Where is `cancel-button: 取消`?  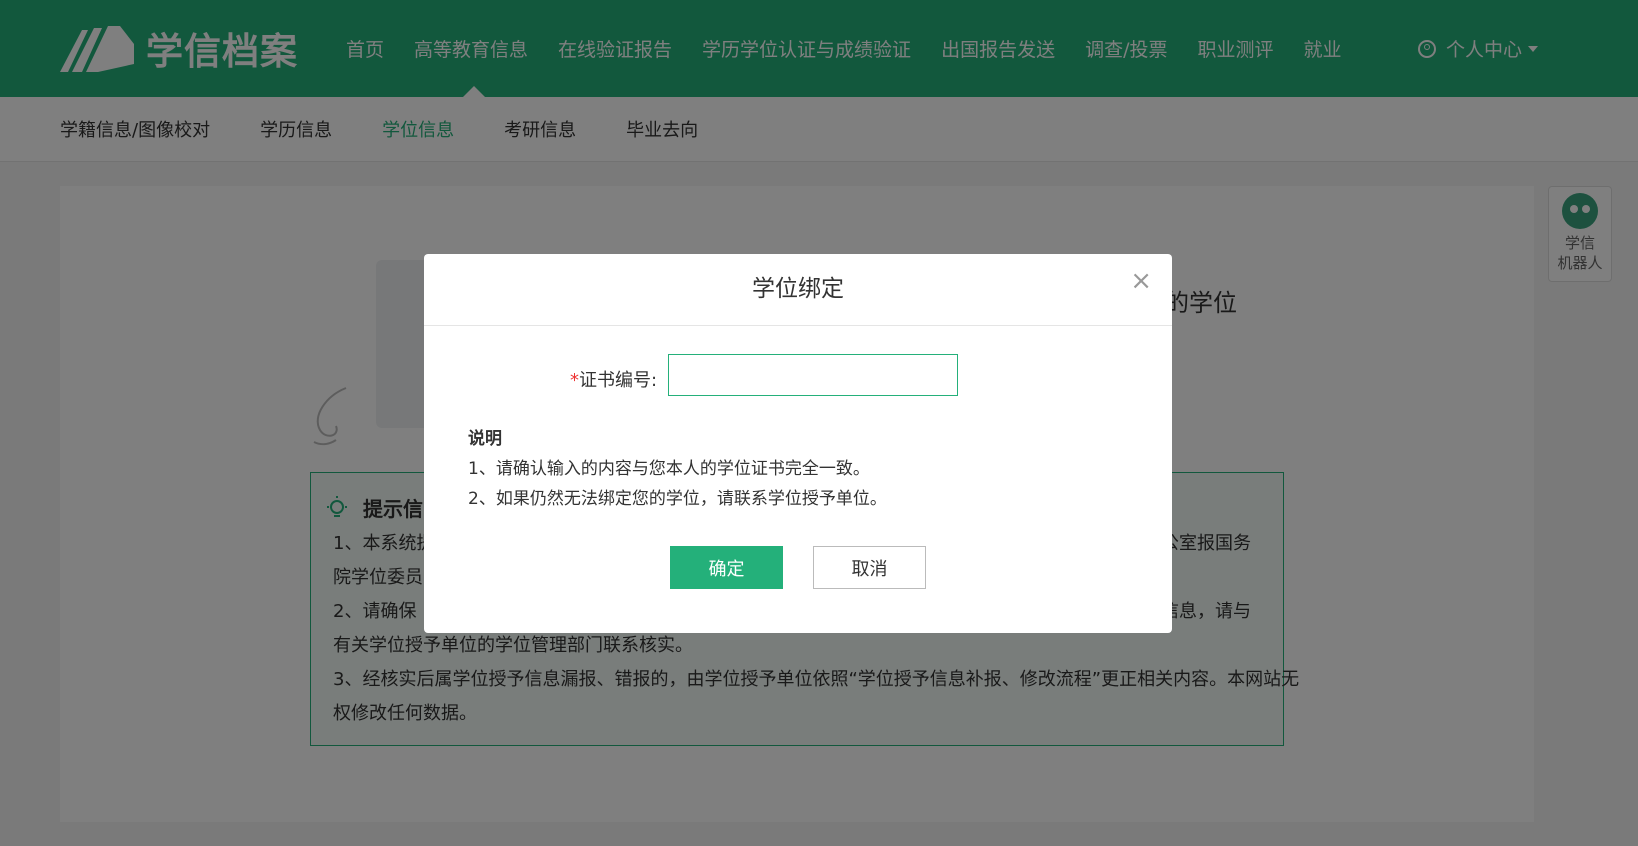
cancel-button: 取消 is located at coordinates (869, 567).